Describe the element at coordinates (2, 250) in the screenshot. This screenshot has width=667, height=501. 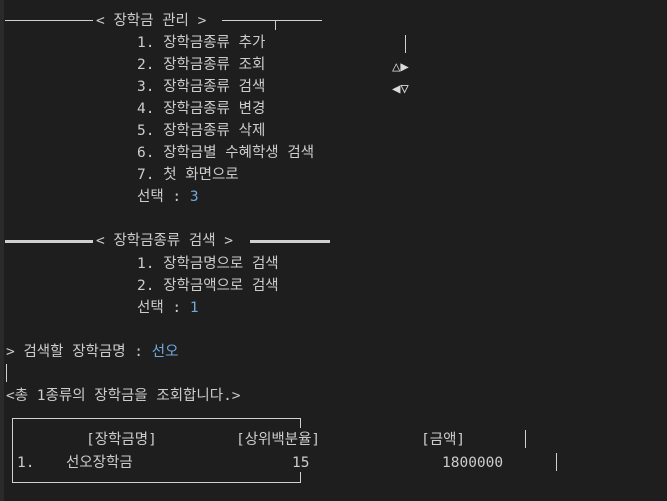
I see `terminal-left-edge` at that location.